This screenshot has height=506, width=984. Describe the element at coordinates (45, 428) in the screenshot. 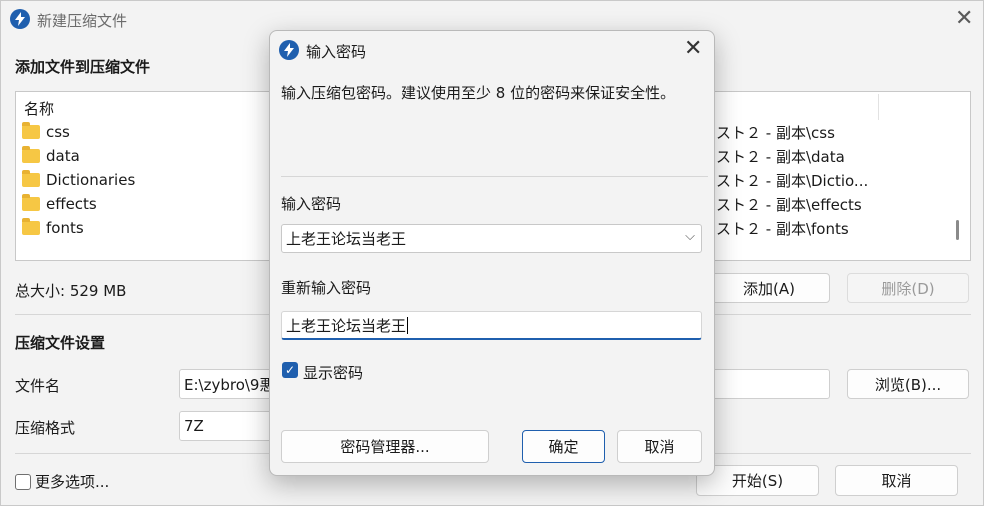

I see `format-label: 压缩格式` at that location.